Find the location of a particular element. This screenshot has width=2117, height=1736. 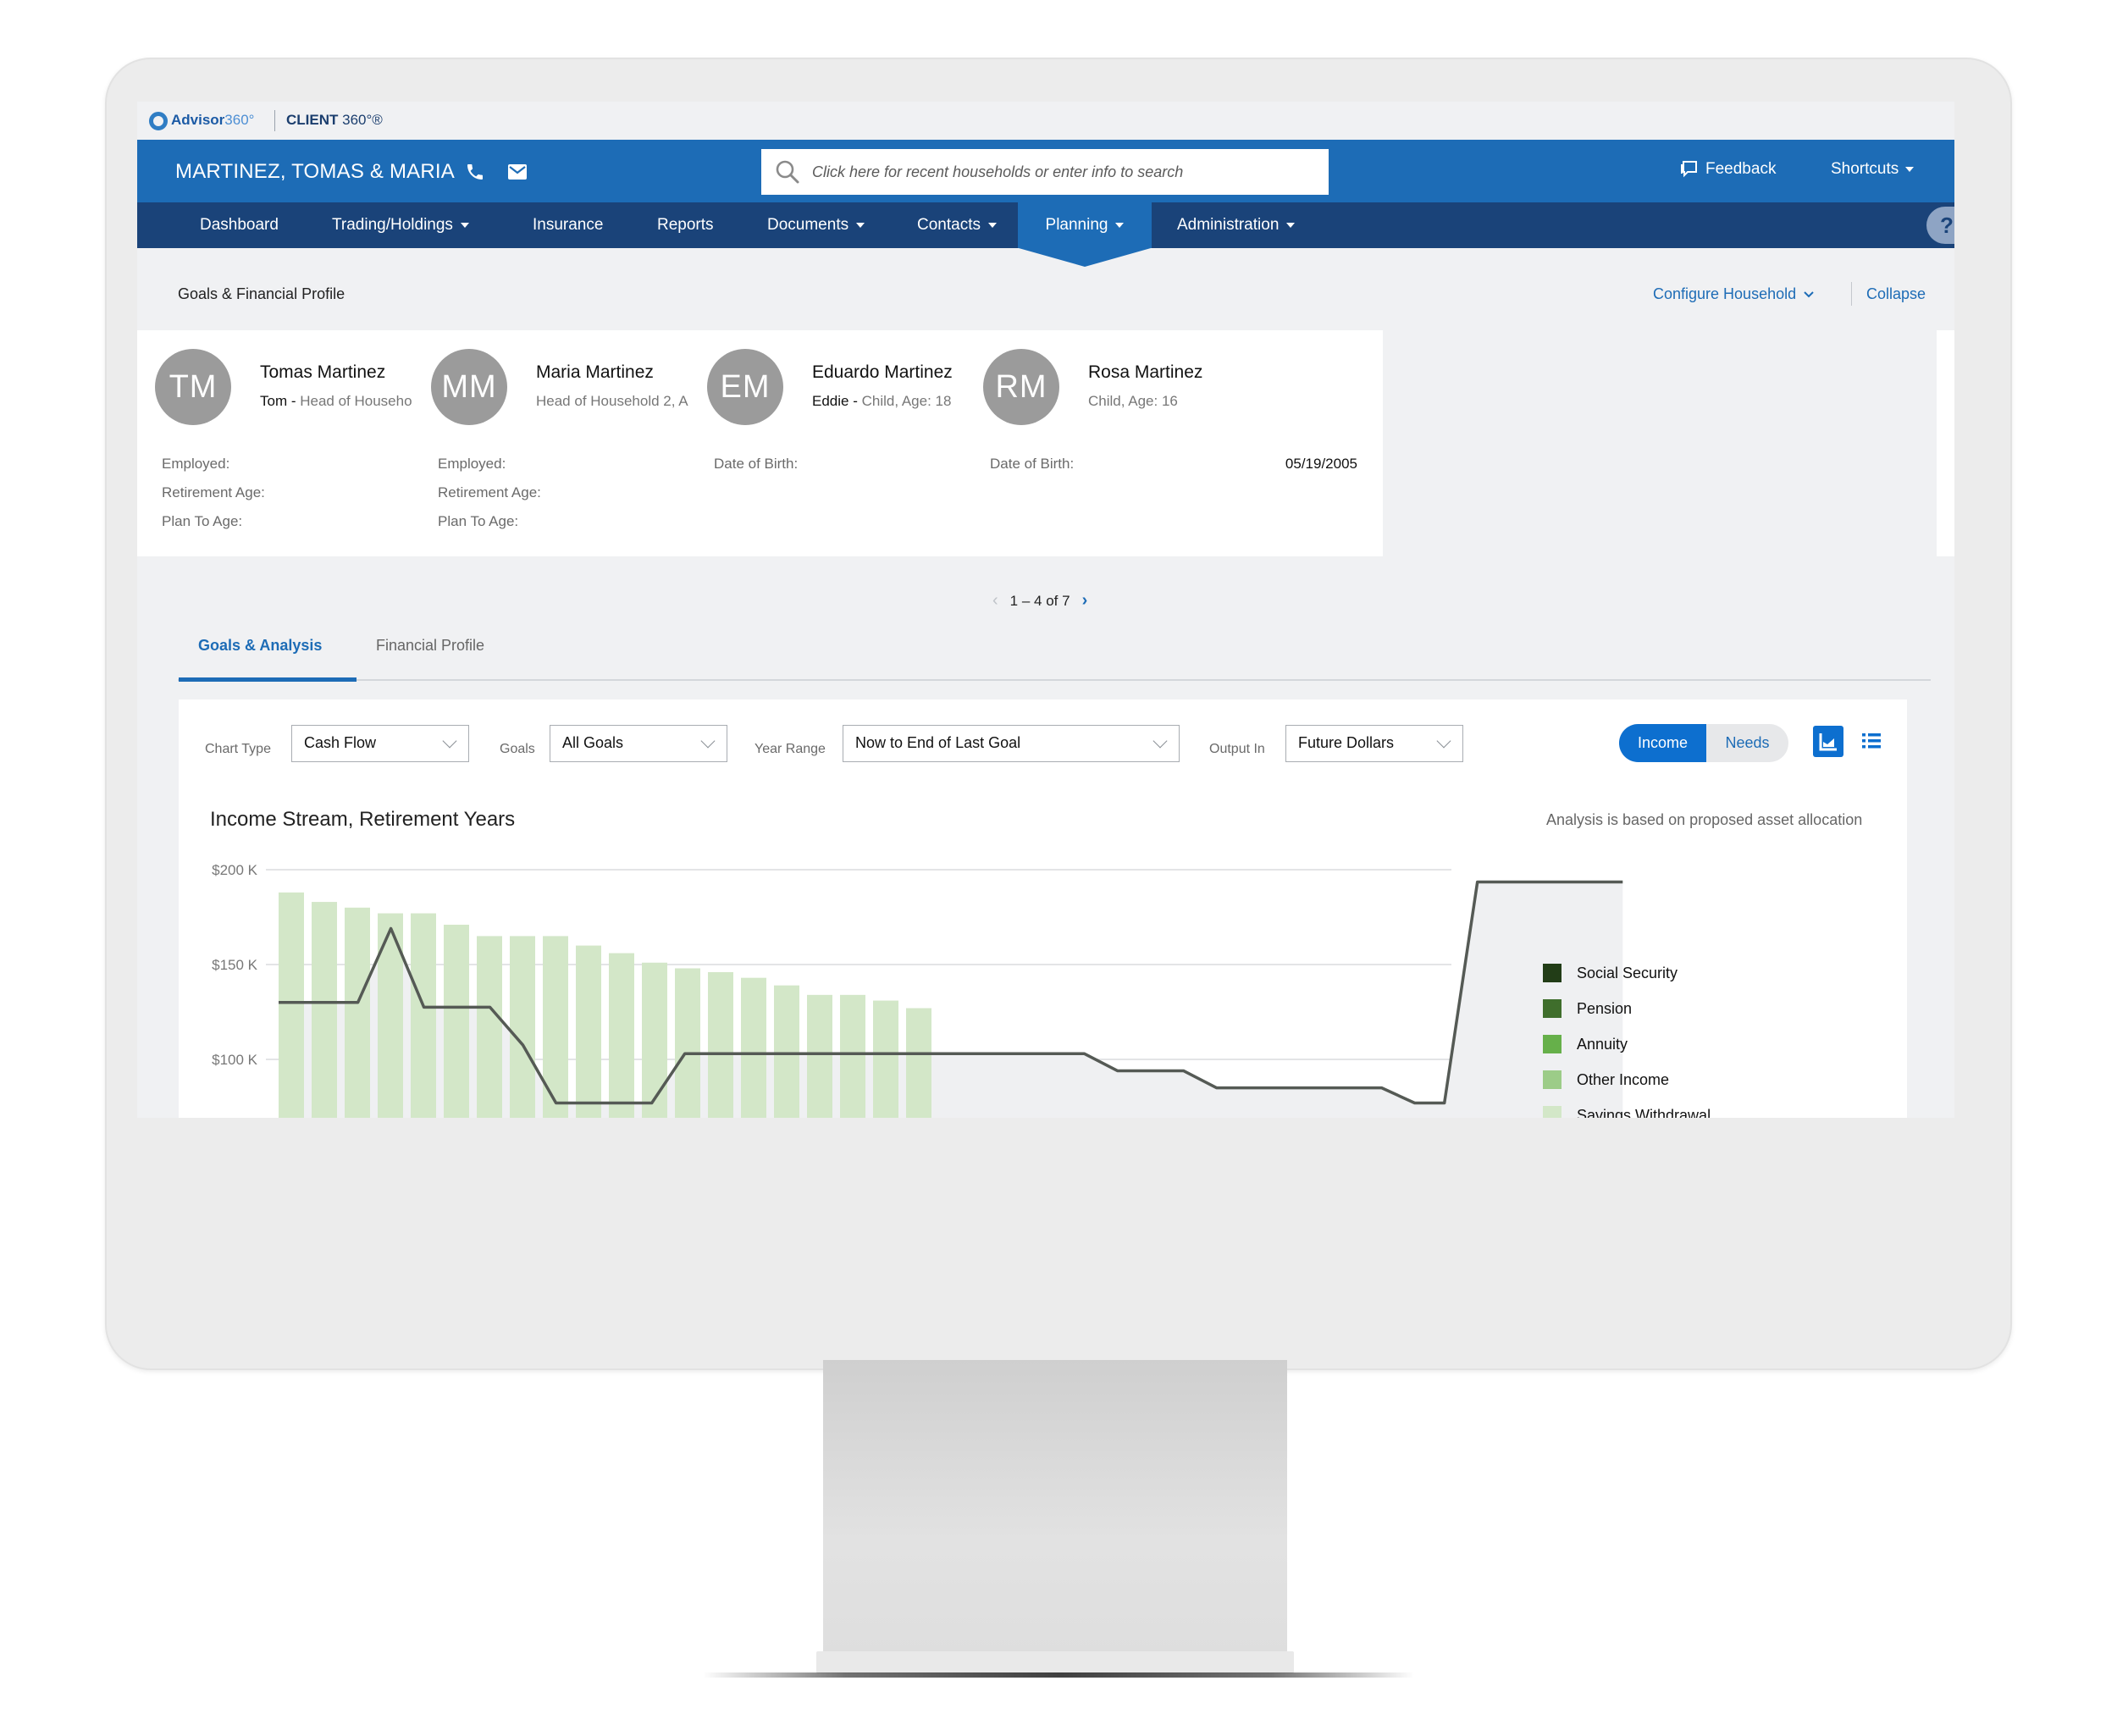

legend-item: Savings Withdrawal is located at coordinates (1627, 1111).